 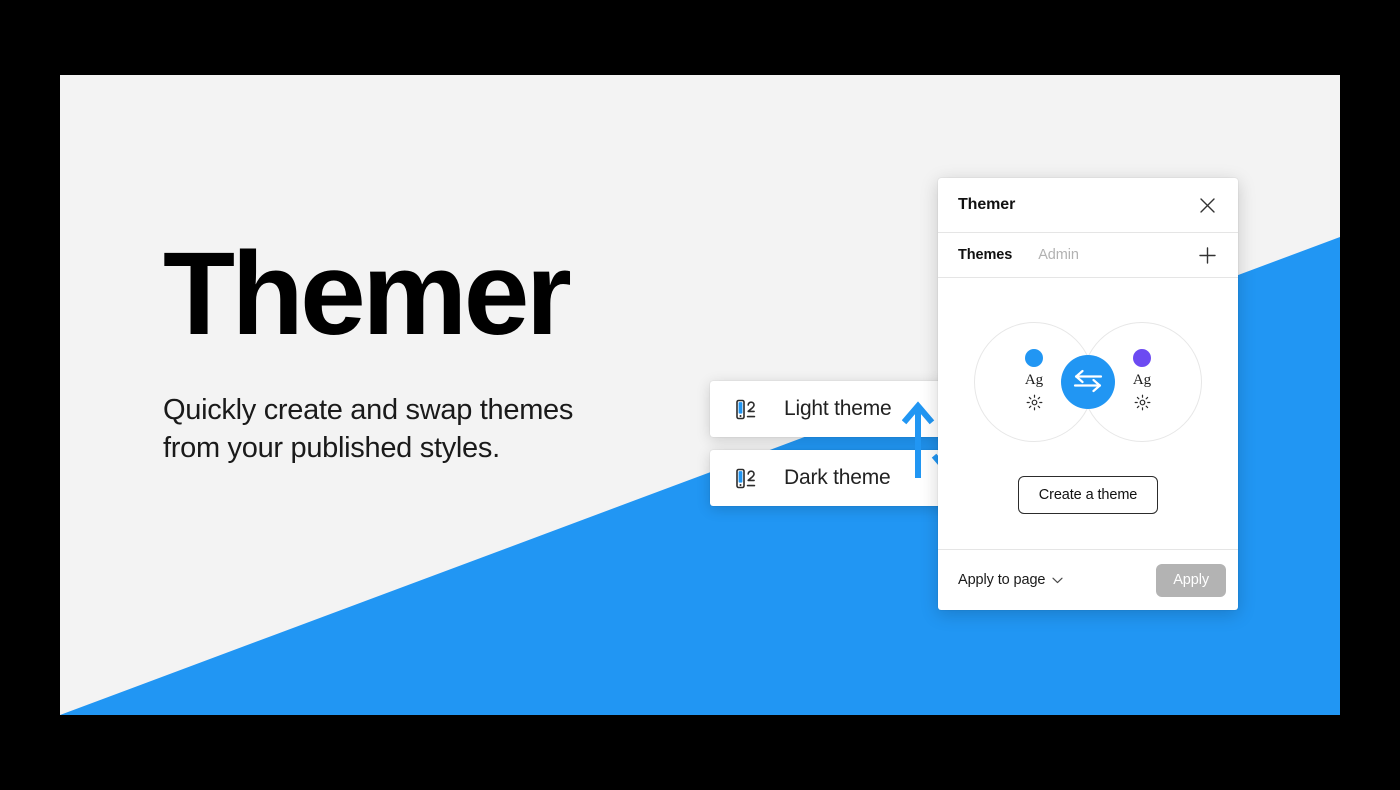 I want to click on plus-icon, so click(x=1207, y=255).